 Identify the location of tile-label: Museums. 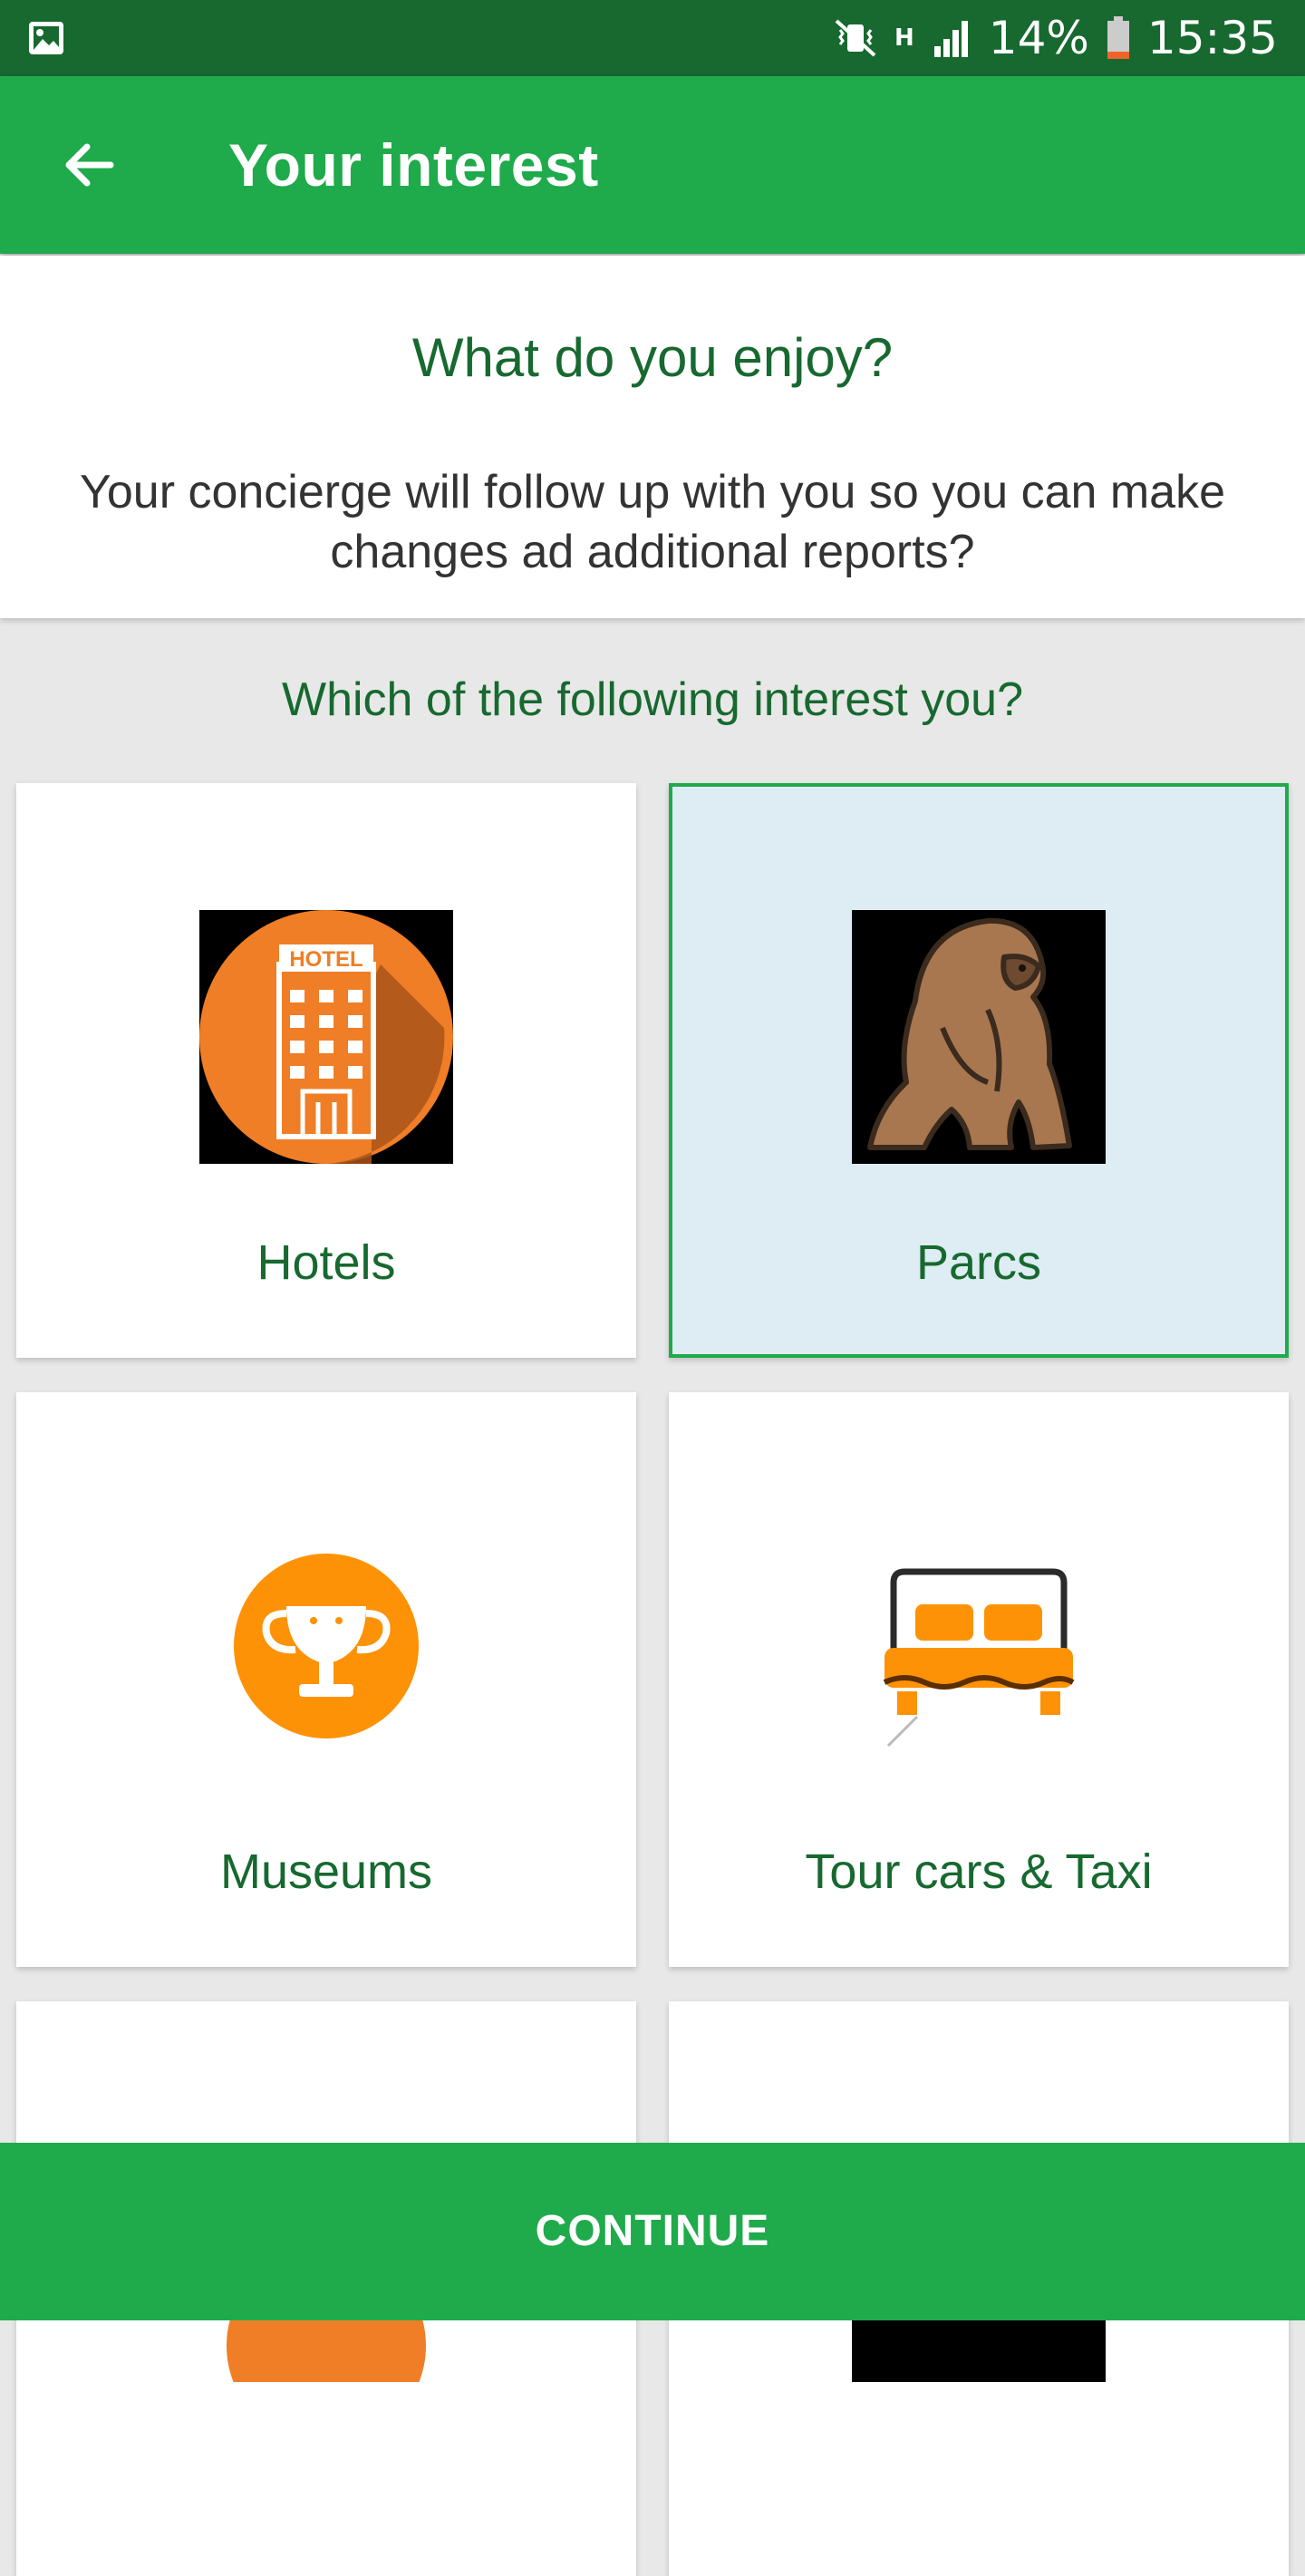
(326, 1872).